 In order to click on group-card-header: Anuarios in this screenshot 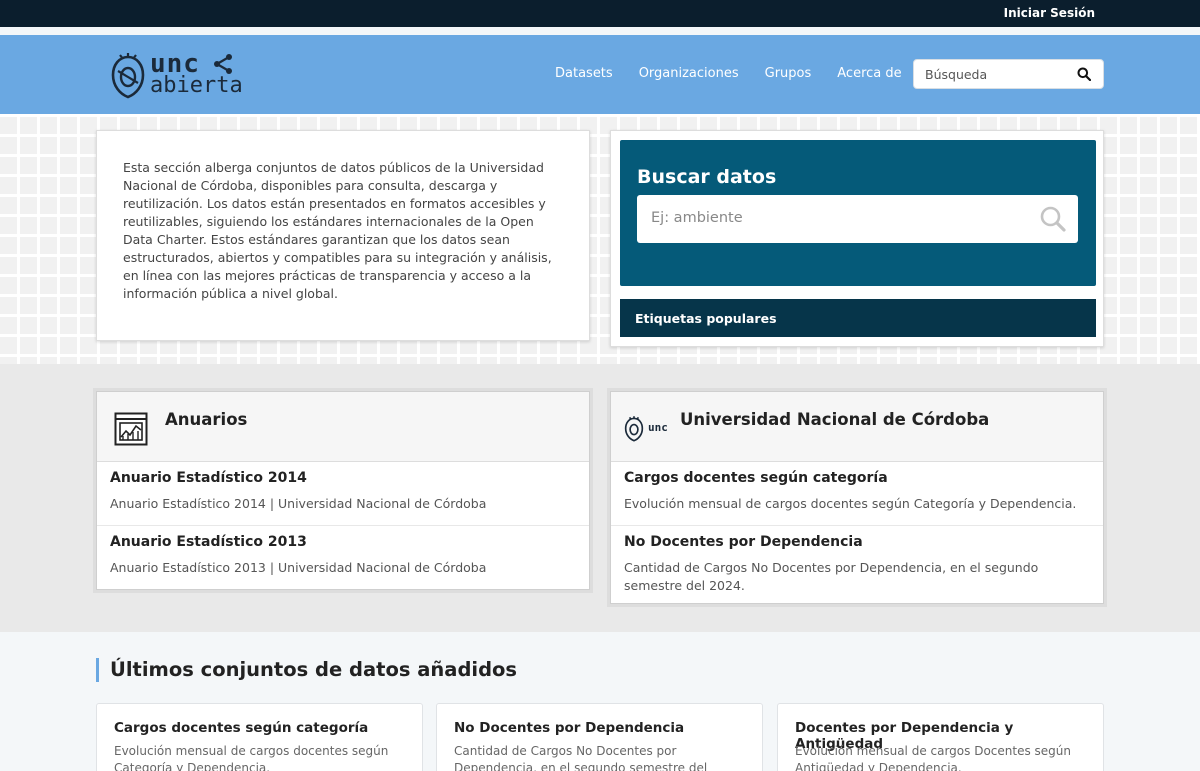, I will do `click(343, 427)`.